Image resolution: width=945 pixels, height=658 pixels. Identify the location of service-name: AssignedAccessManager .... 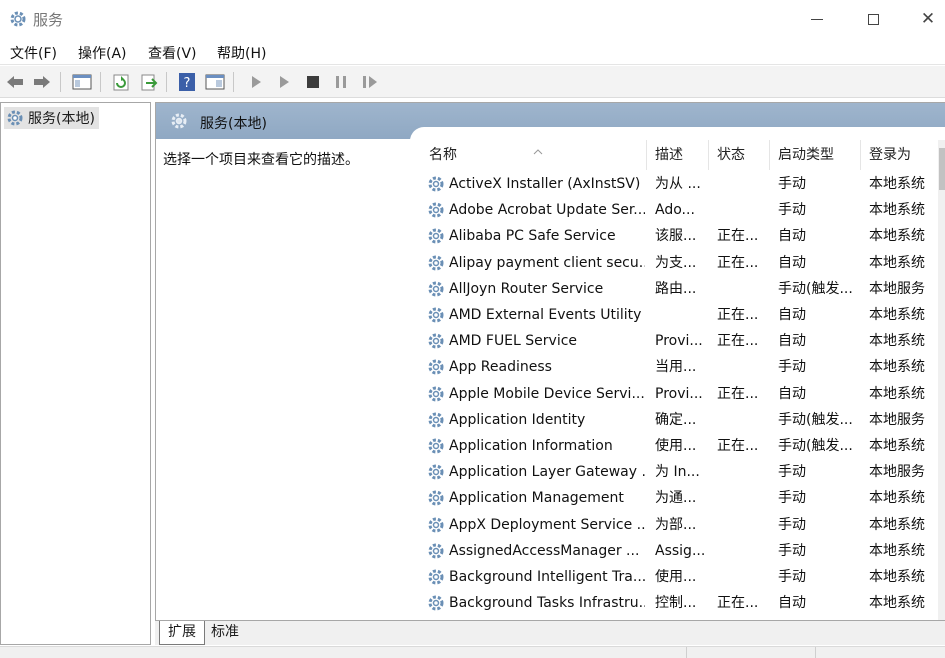
(544, 550).